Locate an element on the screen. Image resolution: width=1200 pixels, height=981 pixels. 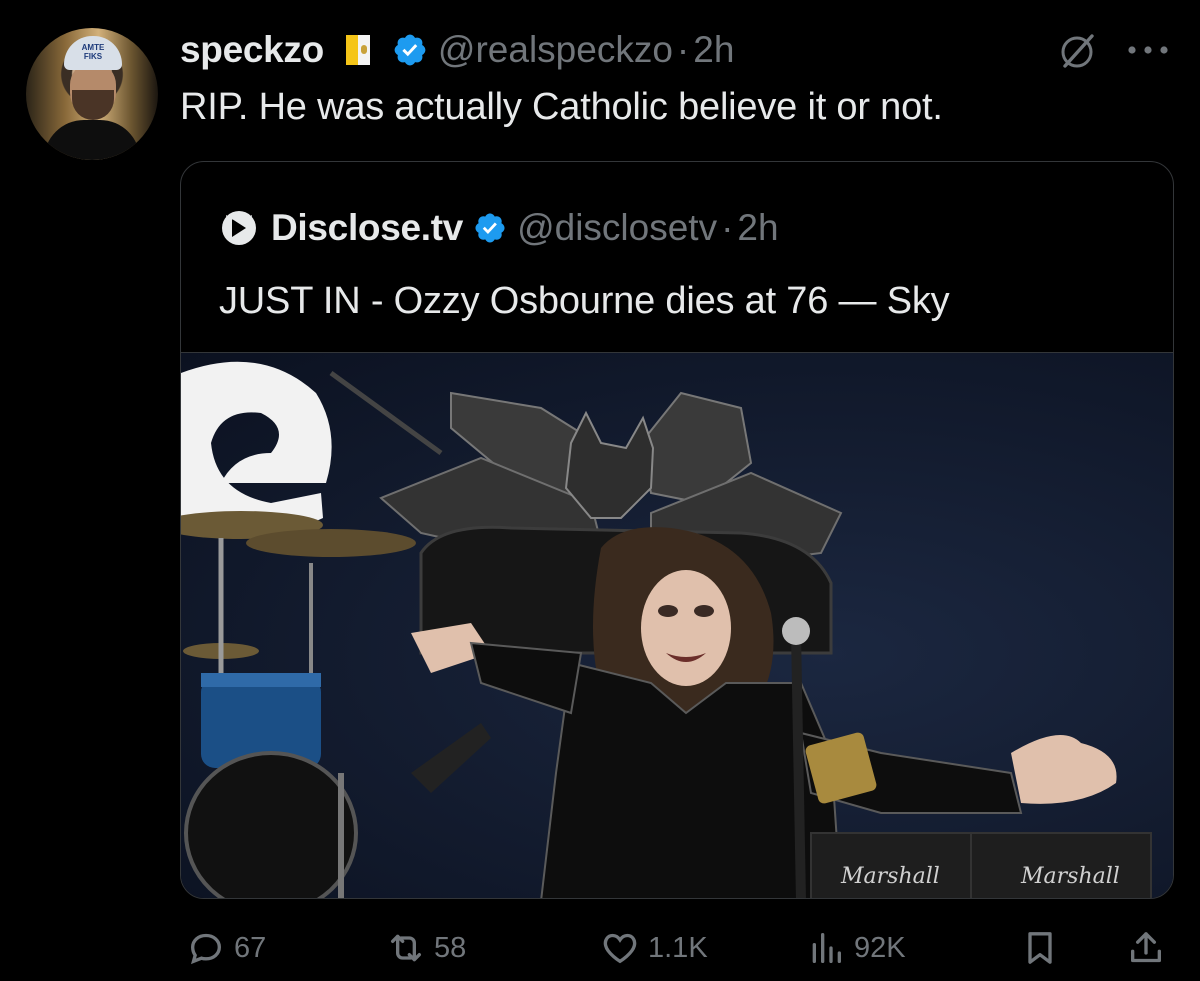
vatican-flag-icon is located at coordinates (357, 50).